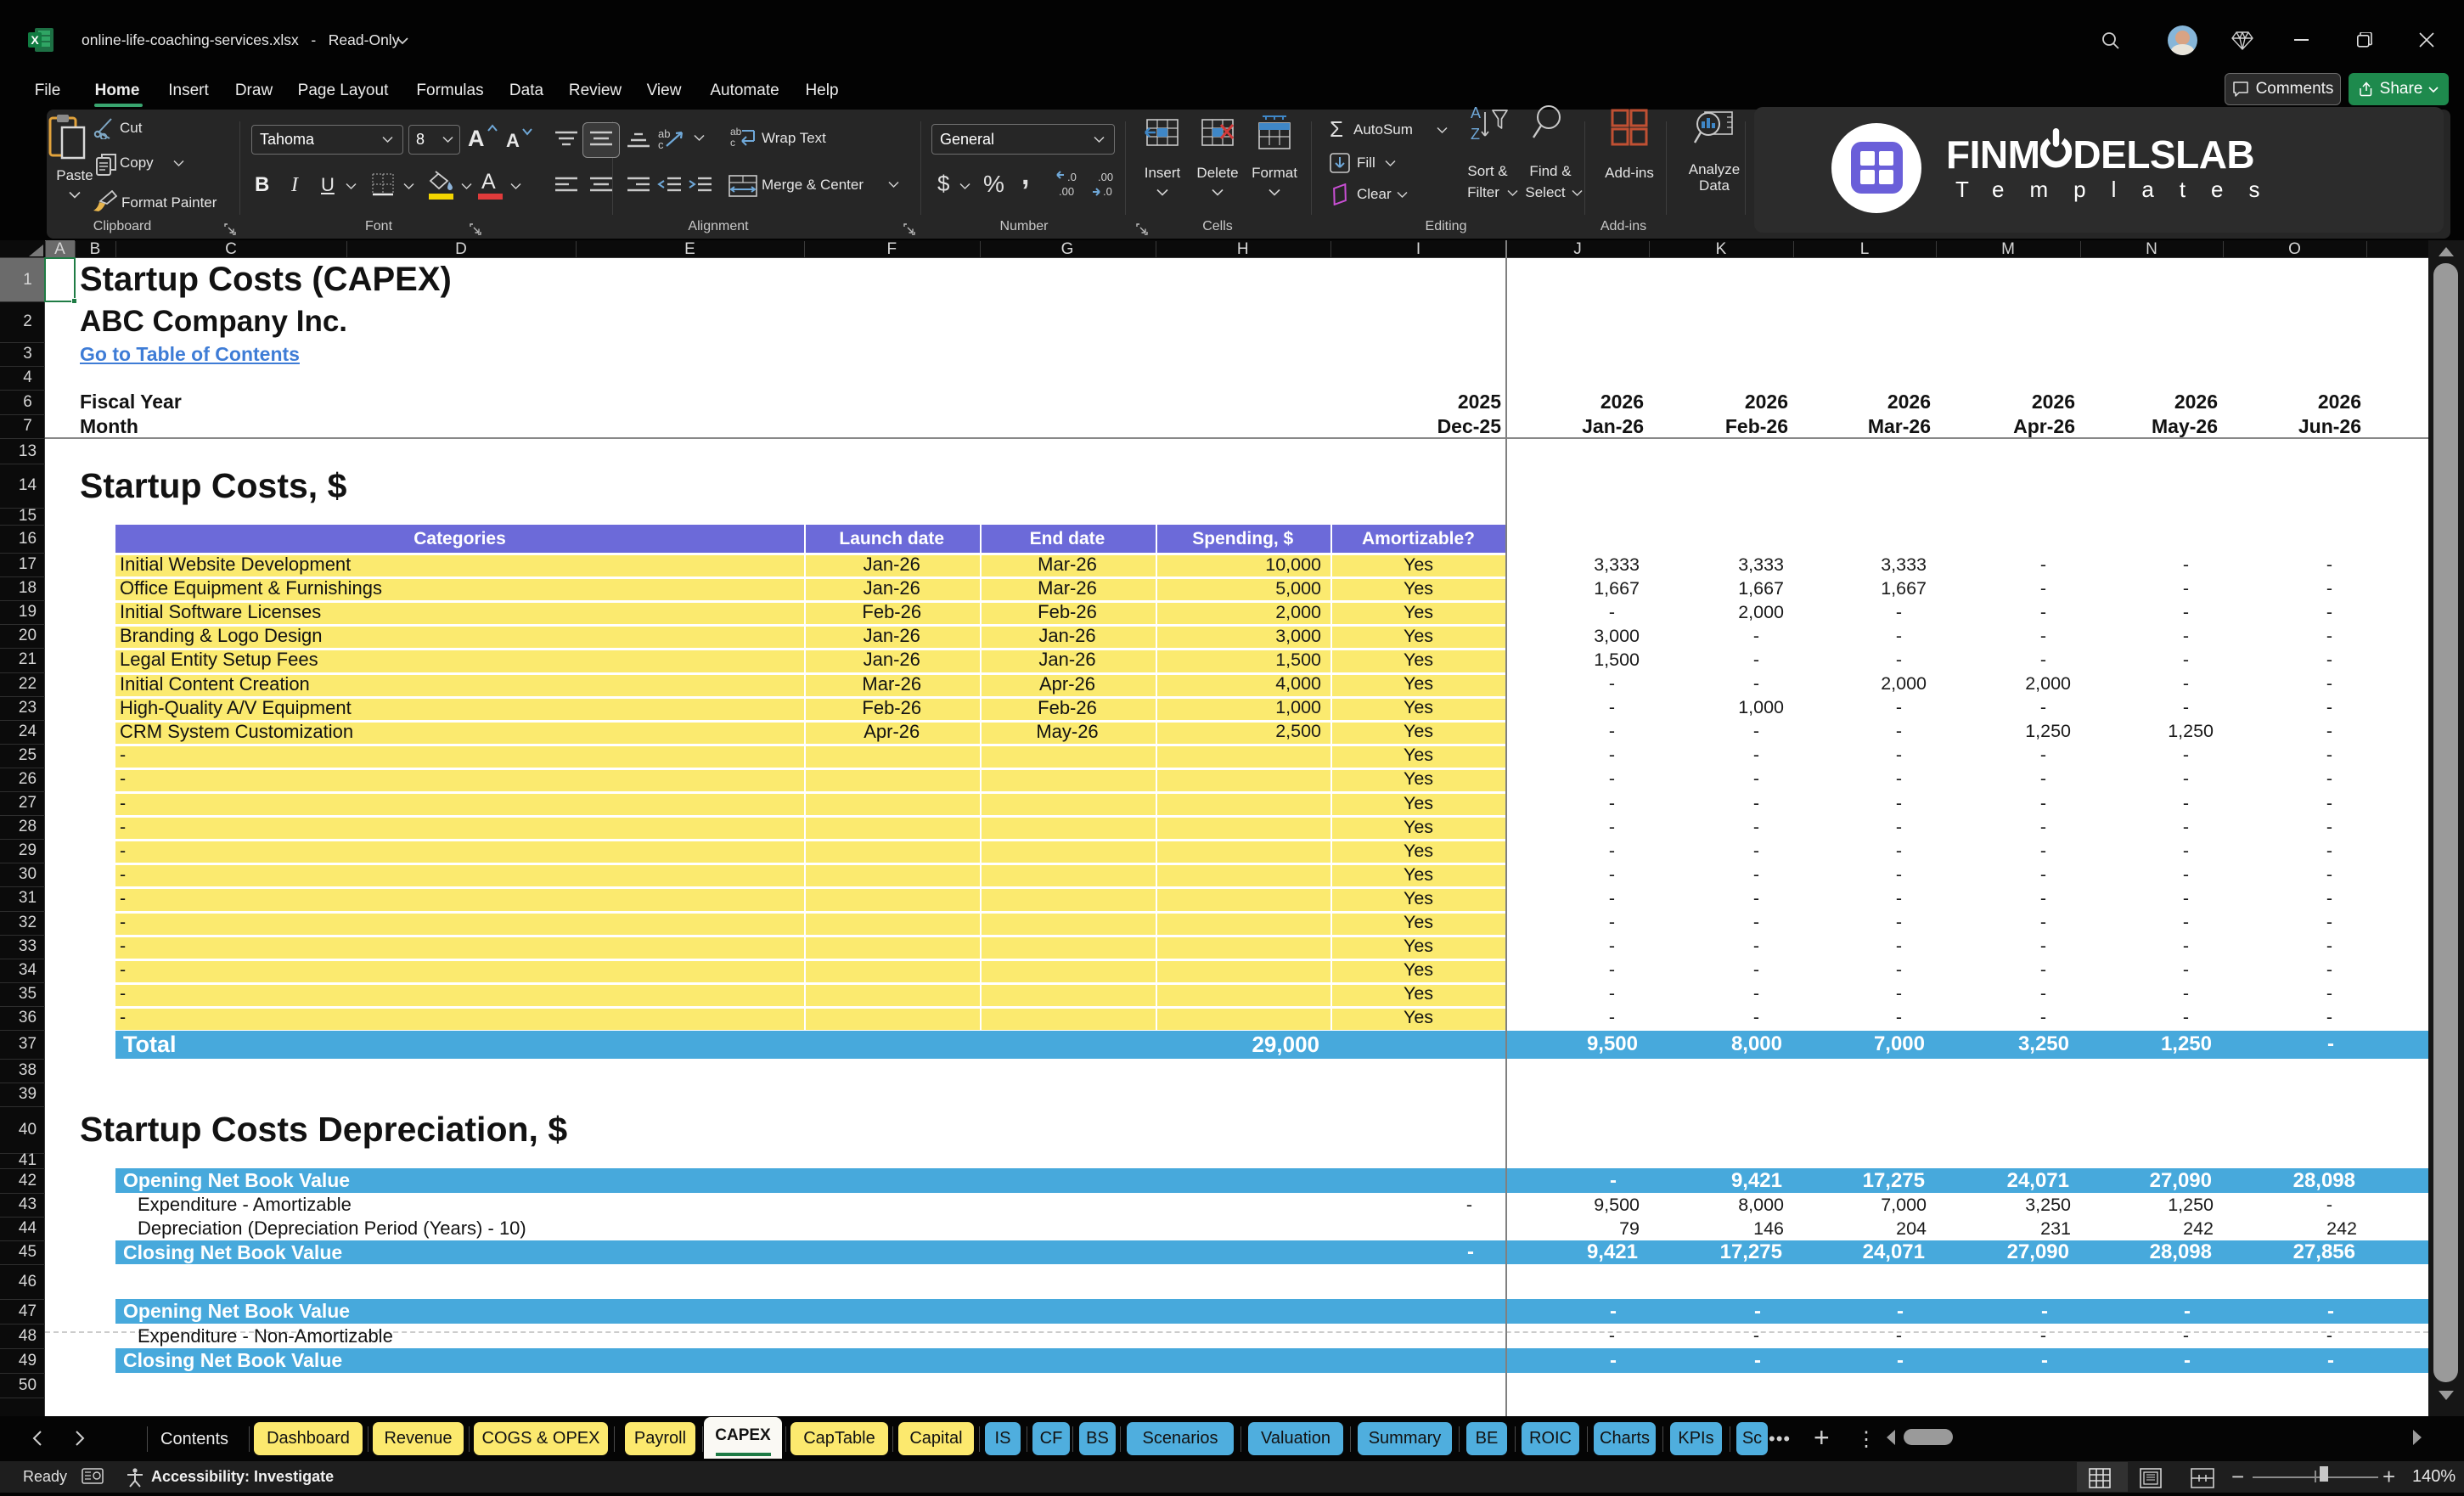  I want to click on svg-text: ab, so click(736, 132).